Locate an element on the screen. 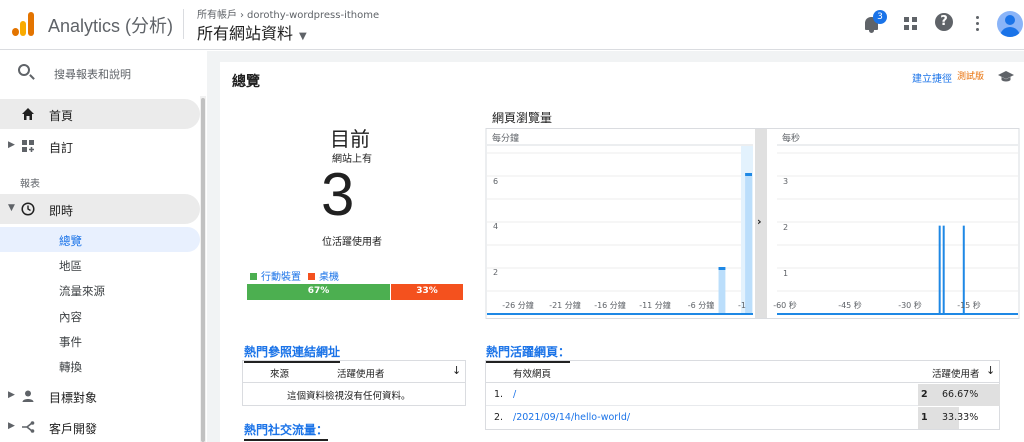  sidebar-subitem-traffic-sources: 流量來源 is located at coordinates (100, 289).